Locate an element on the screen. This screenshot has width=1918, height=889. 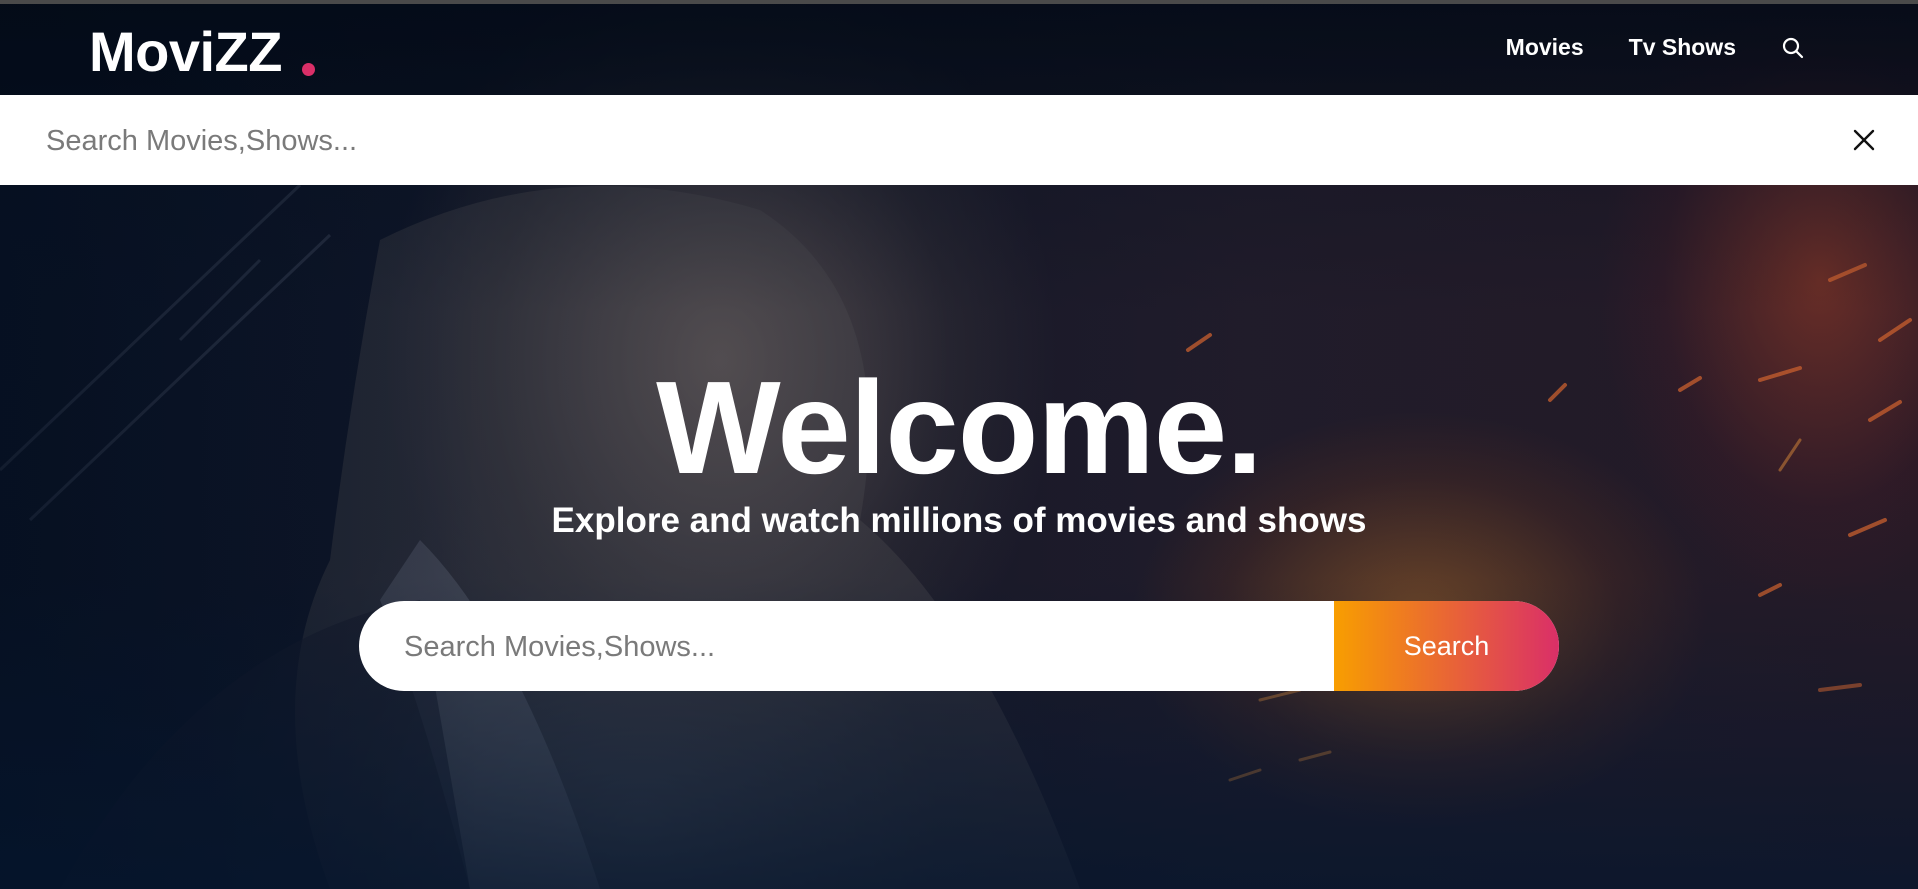
hero-search-input is located at coordinates (846, 646).